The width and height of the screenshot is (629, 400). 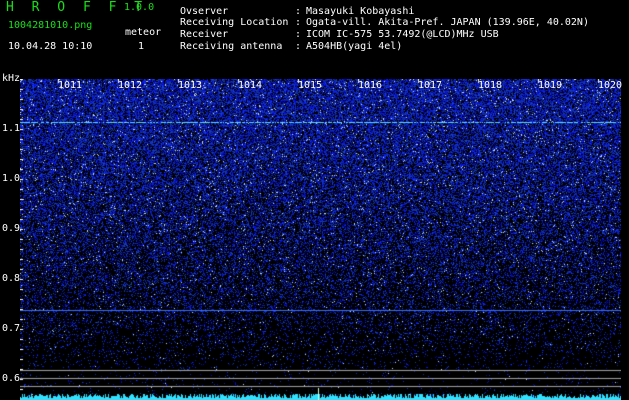 I want to click on y-unit-label: kHz, so click(x=11, y=78).